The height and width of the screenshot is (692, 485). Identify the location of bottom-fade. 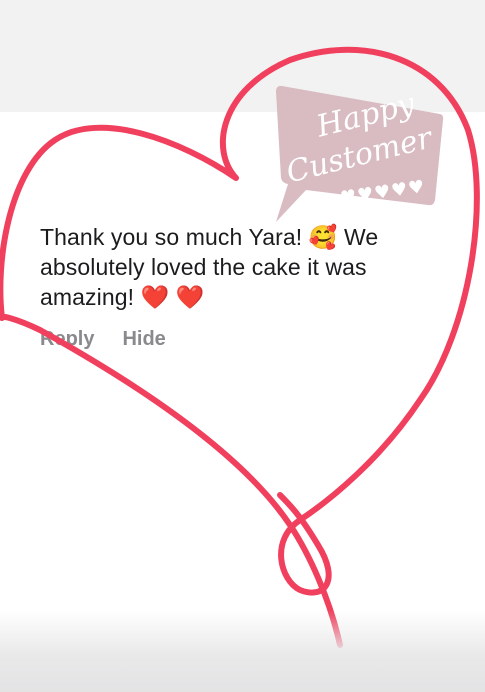
(242, 651).